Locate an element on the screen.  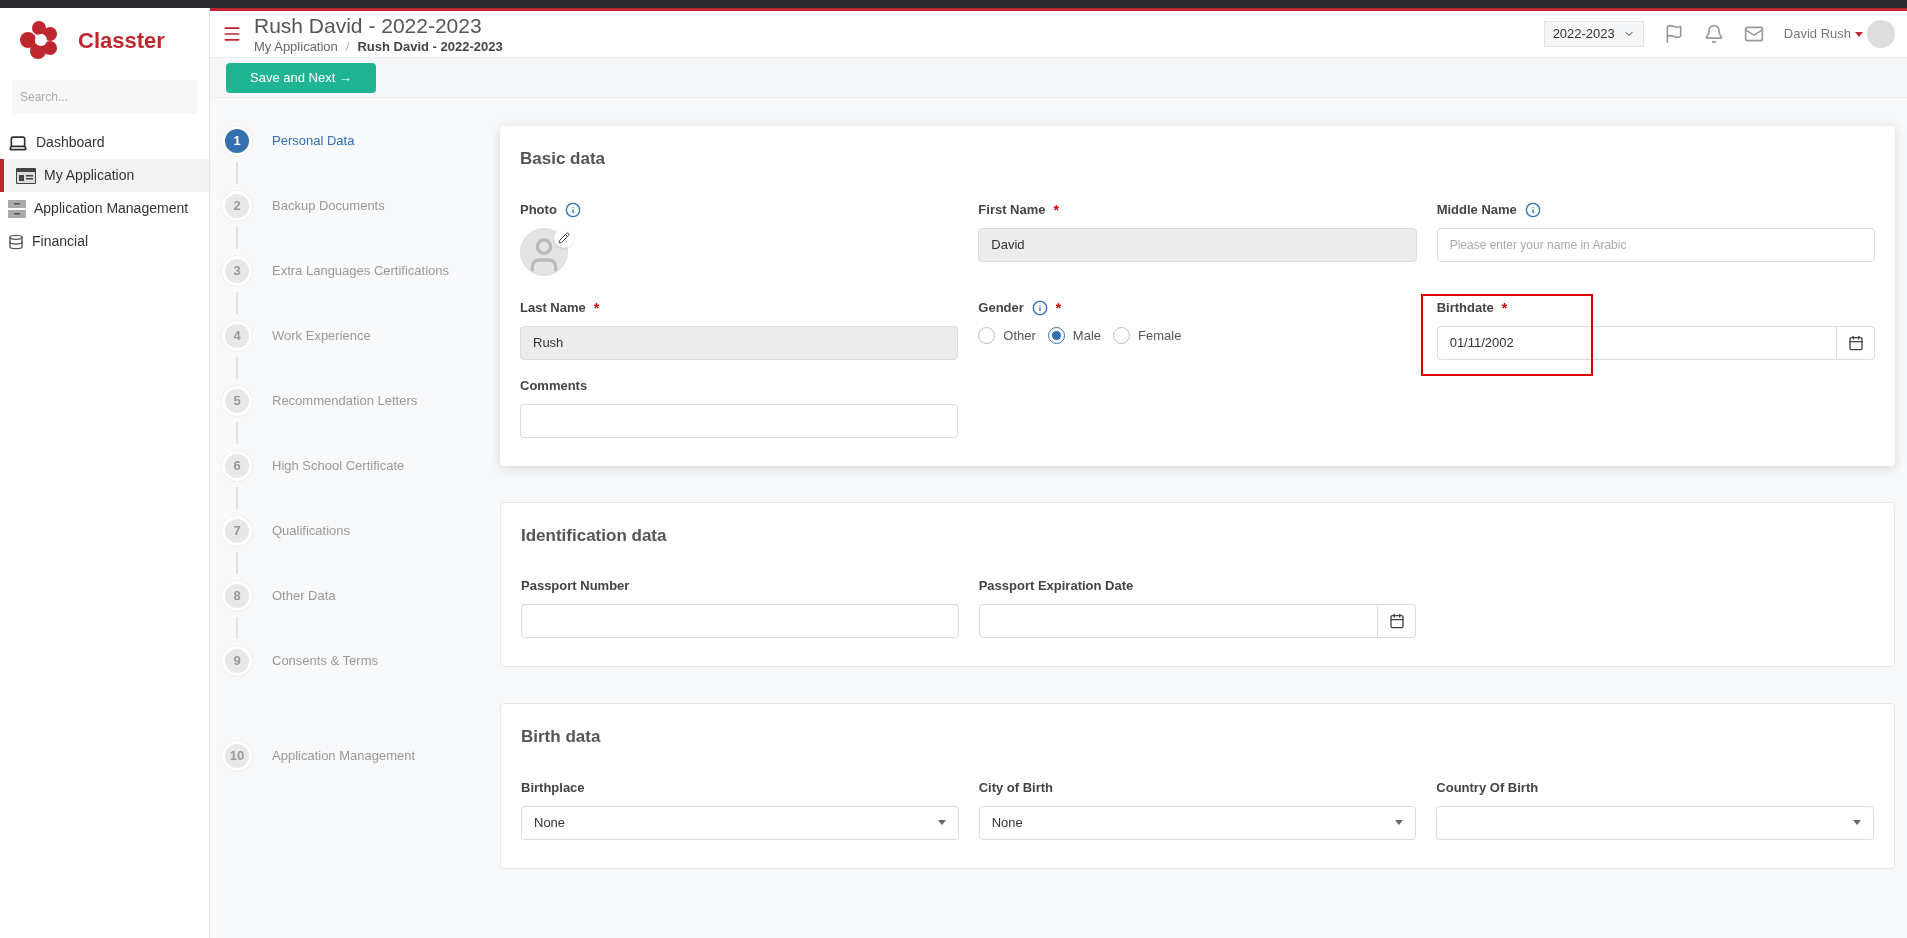
sidebar-item: My Application is located at coordinates (104, 175).